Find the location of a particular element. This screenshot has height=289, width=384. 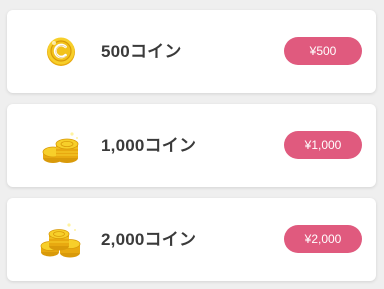

product-name: 2,000コイン is located at coordinates (149, 239).